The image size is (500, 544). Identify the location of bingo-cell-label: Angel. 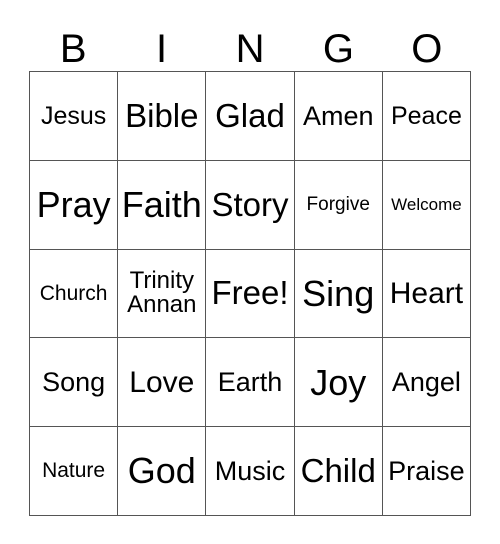
(426, 382).